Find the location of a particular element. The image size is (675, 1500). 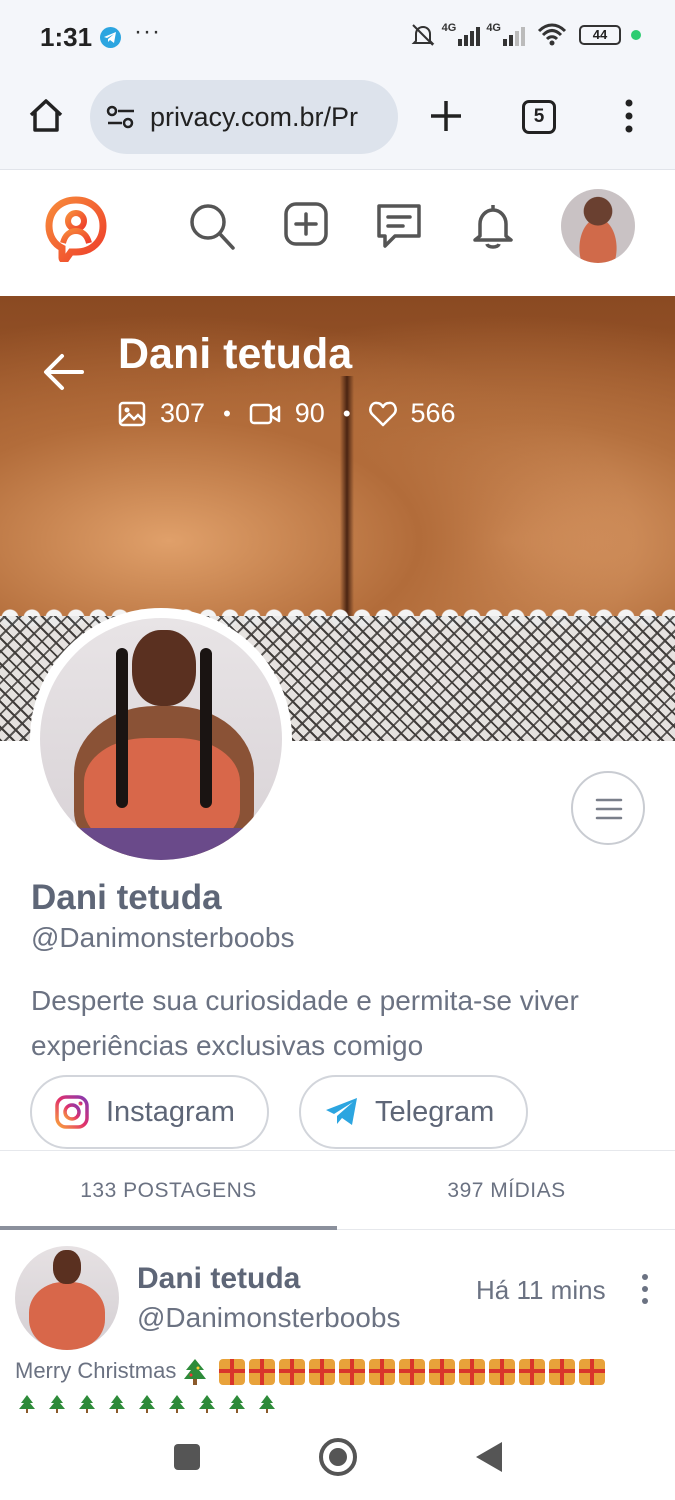

battery-icon: 44 is located at coordinates (600, 35).